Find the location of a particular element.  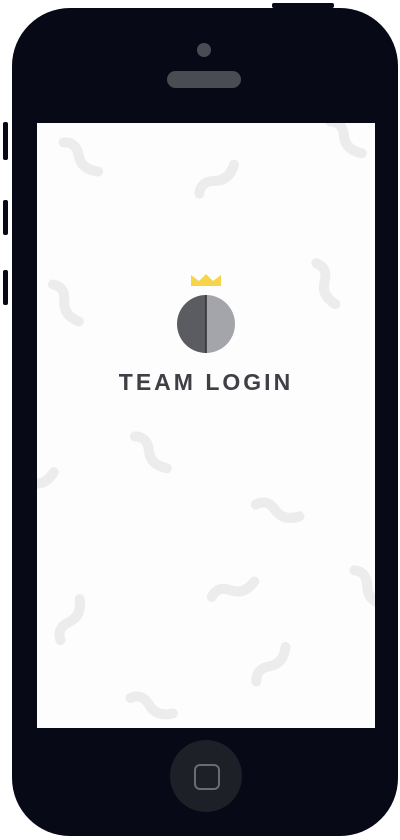

front-camera is located at coordinates (204, 50).